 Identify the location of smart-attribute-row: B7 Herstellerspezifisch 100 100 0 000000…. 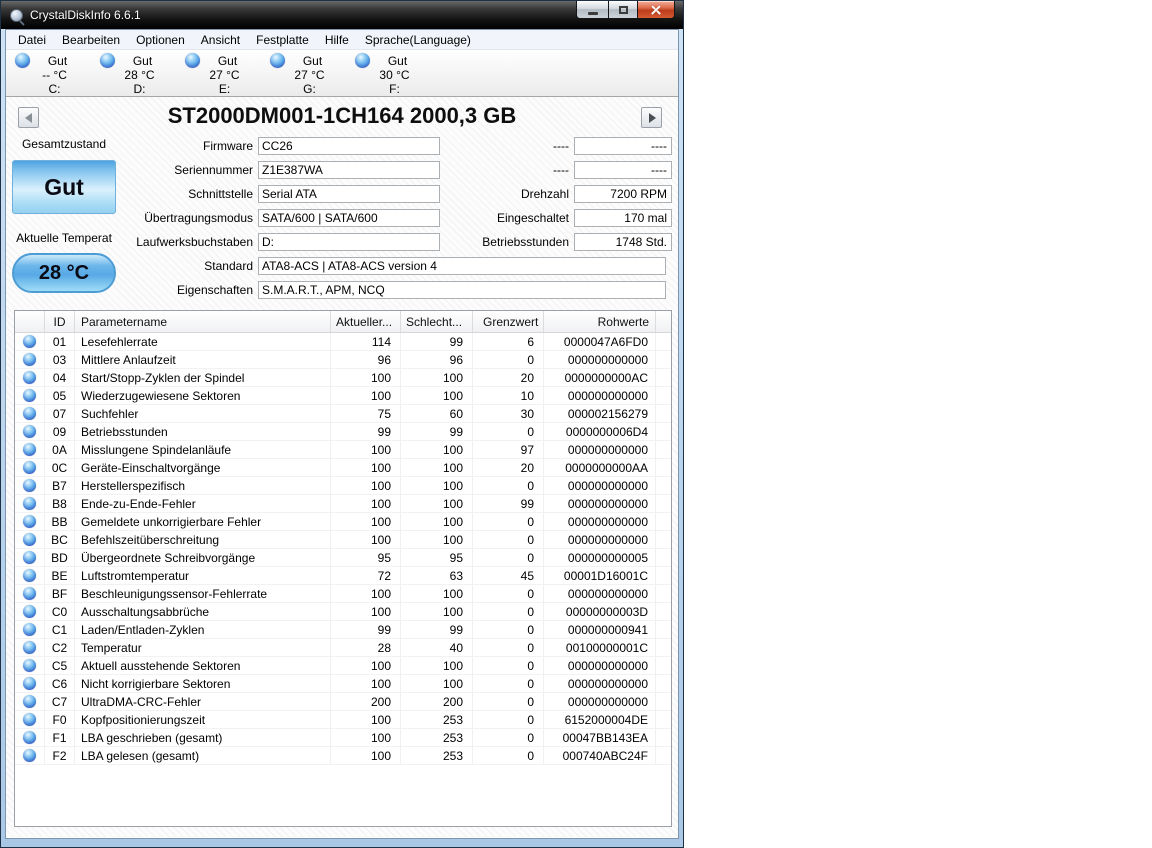
(343, 486).